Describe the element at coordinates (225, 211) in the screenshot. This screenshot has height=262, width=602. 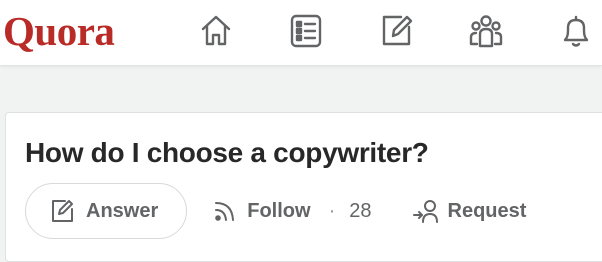
I see `follow-rss-icon` at that location.